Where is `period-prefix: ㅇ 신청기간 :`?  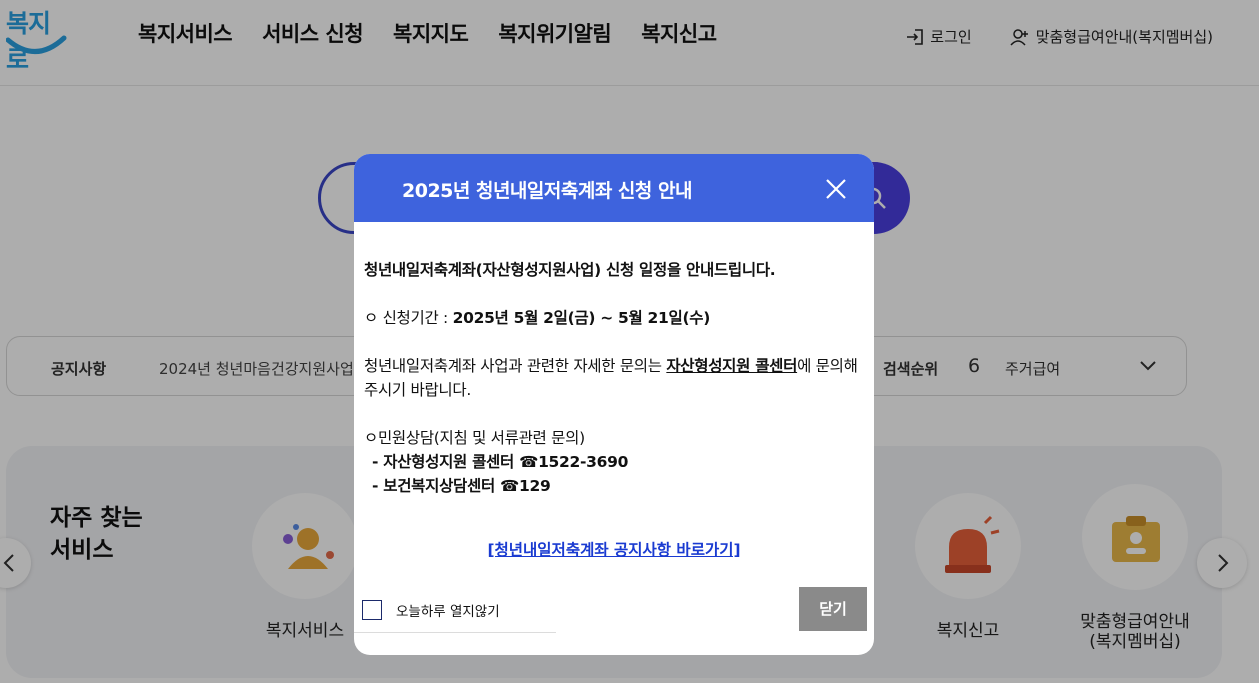
period-prefix: ㅇ 신청기간 : is located at coordinates (408, 318).